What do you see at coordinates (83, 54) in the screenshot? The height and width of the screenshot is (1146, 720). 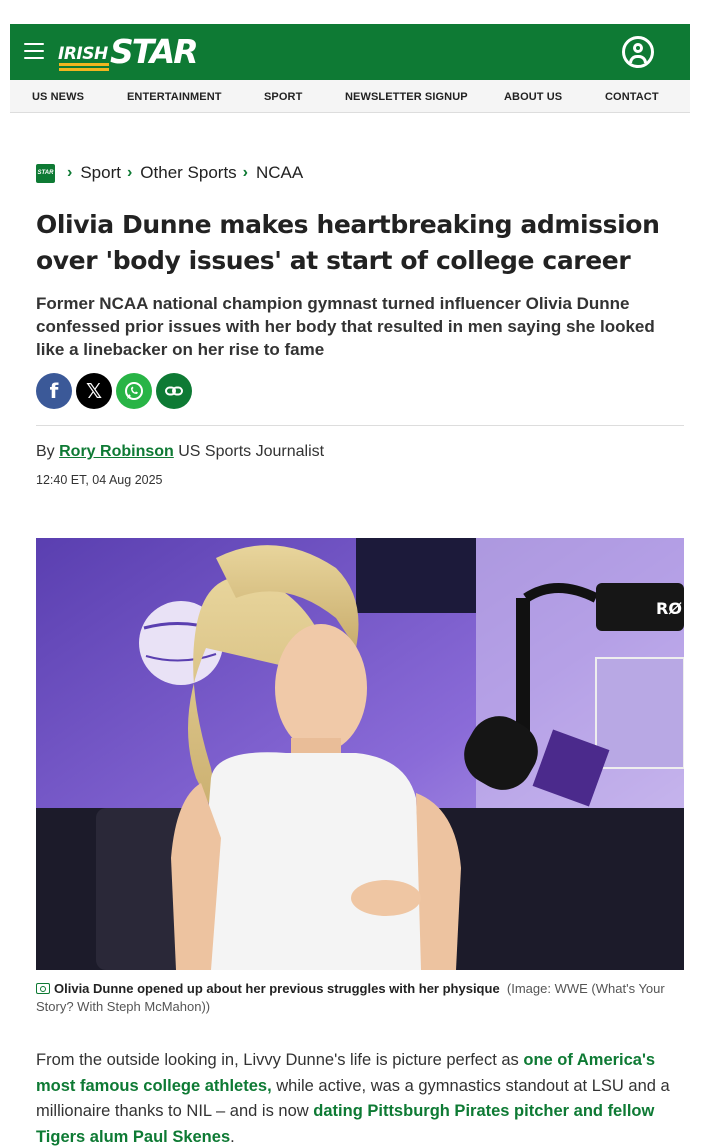 I see `logo-irish-text: IRISH` at bounding box center [83, 54].